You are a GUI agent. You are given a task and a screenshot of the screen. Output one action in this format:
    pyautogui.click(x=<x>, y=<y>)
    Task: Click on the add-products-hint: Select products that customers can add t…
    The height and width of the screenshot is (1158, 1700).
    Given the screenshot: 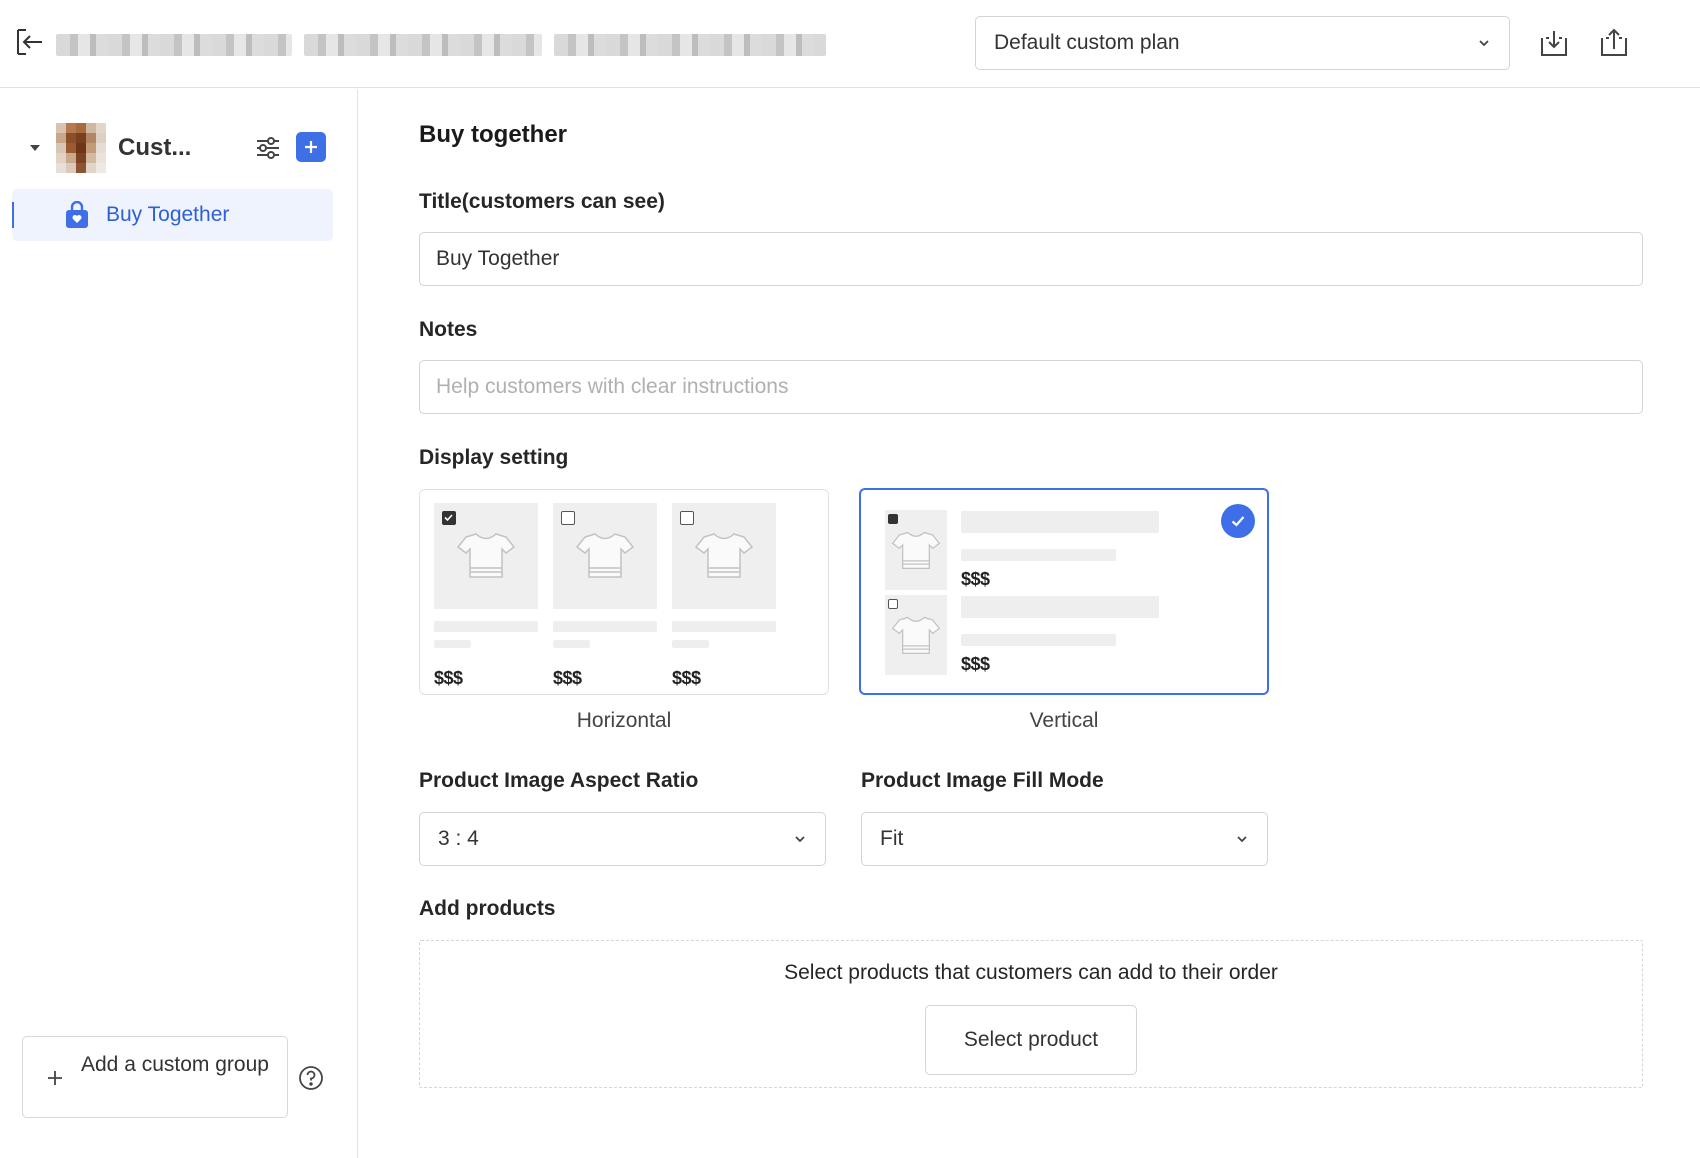 What is the action you would take?
    pyautogui.click(x=1031, y=972)
    